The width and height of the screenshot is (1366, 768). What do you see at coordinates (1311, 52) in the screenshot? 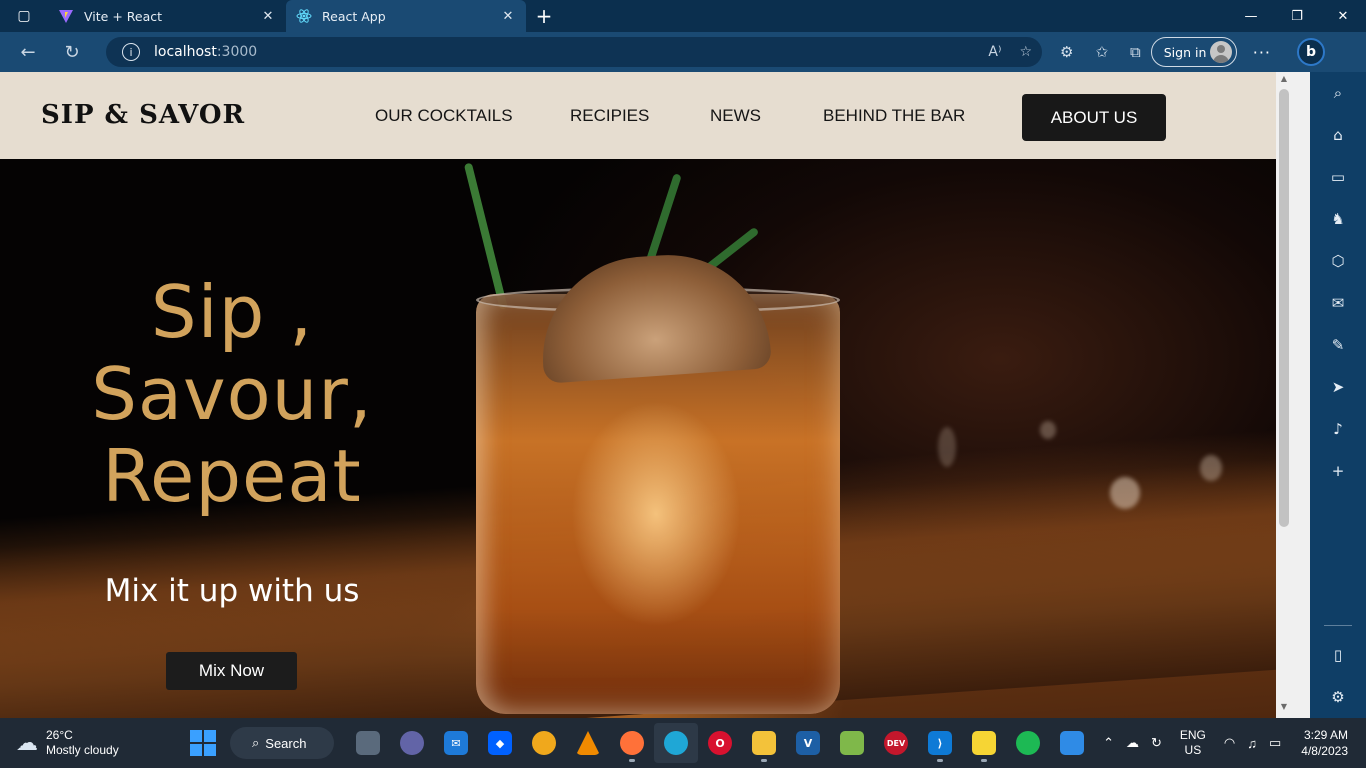
I see `bing-icon: b` at bounding box center [1311, 52].